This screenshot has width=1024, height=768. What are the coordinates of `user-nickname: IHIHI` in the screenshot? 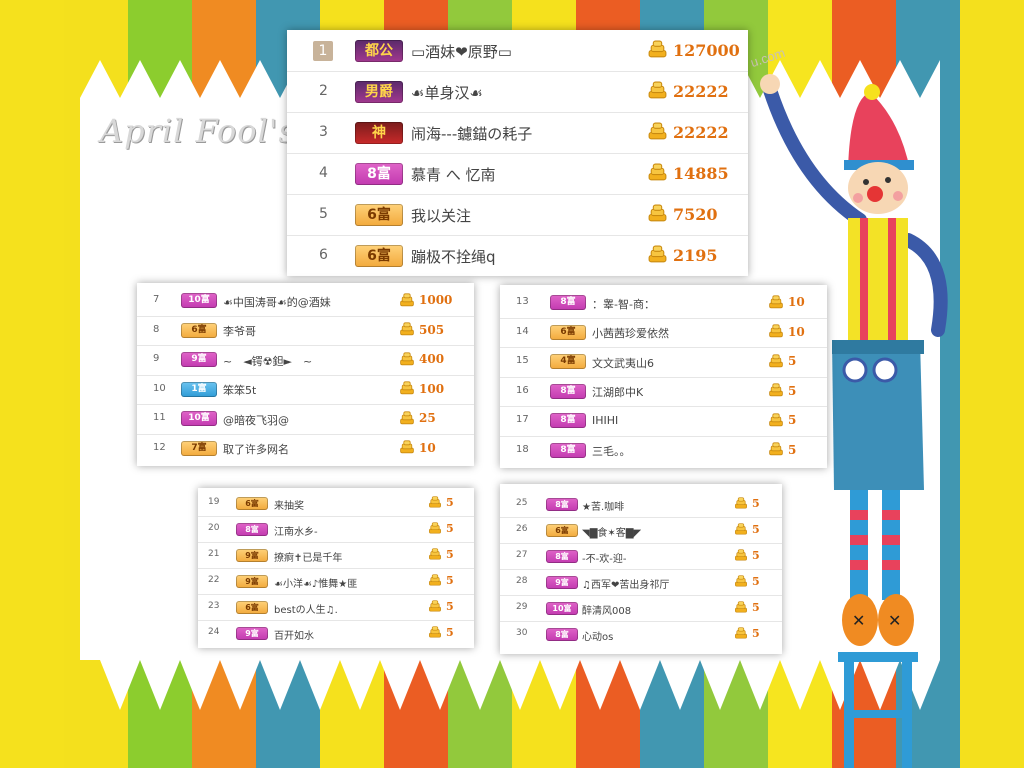 It's located at (605, 420).